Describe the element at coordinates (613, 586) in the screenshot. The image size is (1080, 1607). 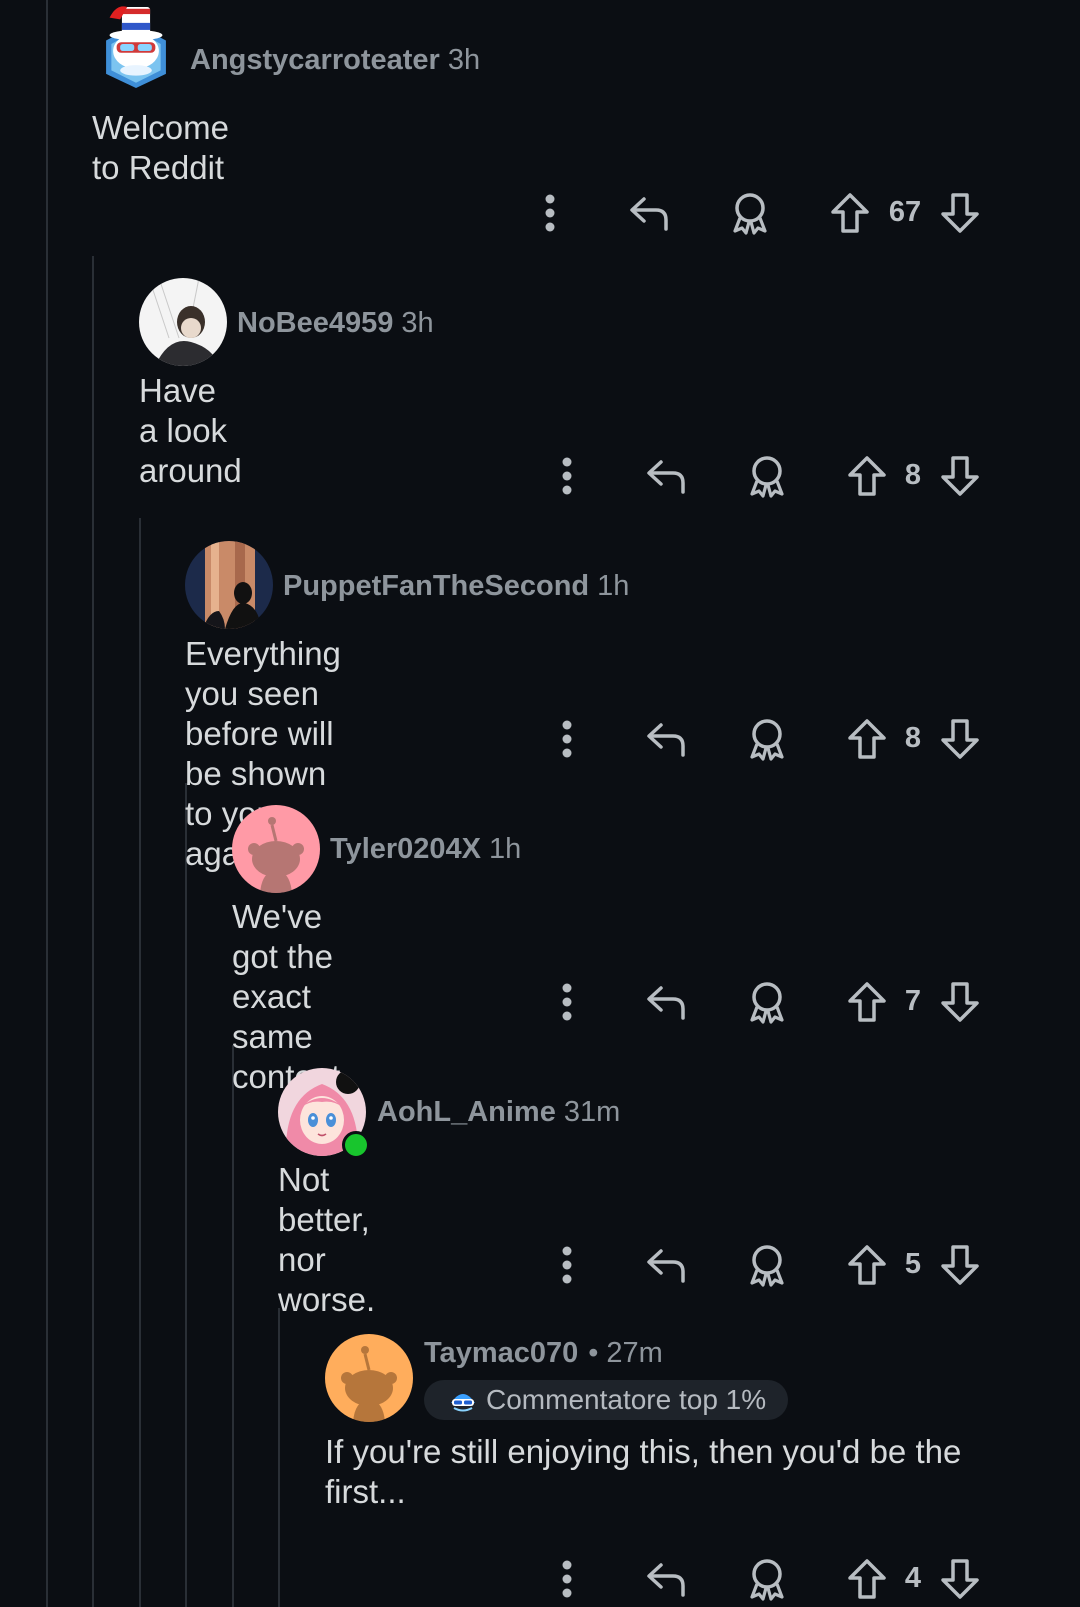
I see `comment-time: 1h` at that location.